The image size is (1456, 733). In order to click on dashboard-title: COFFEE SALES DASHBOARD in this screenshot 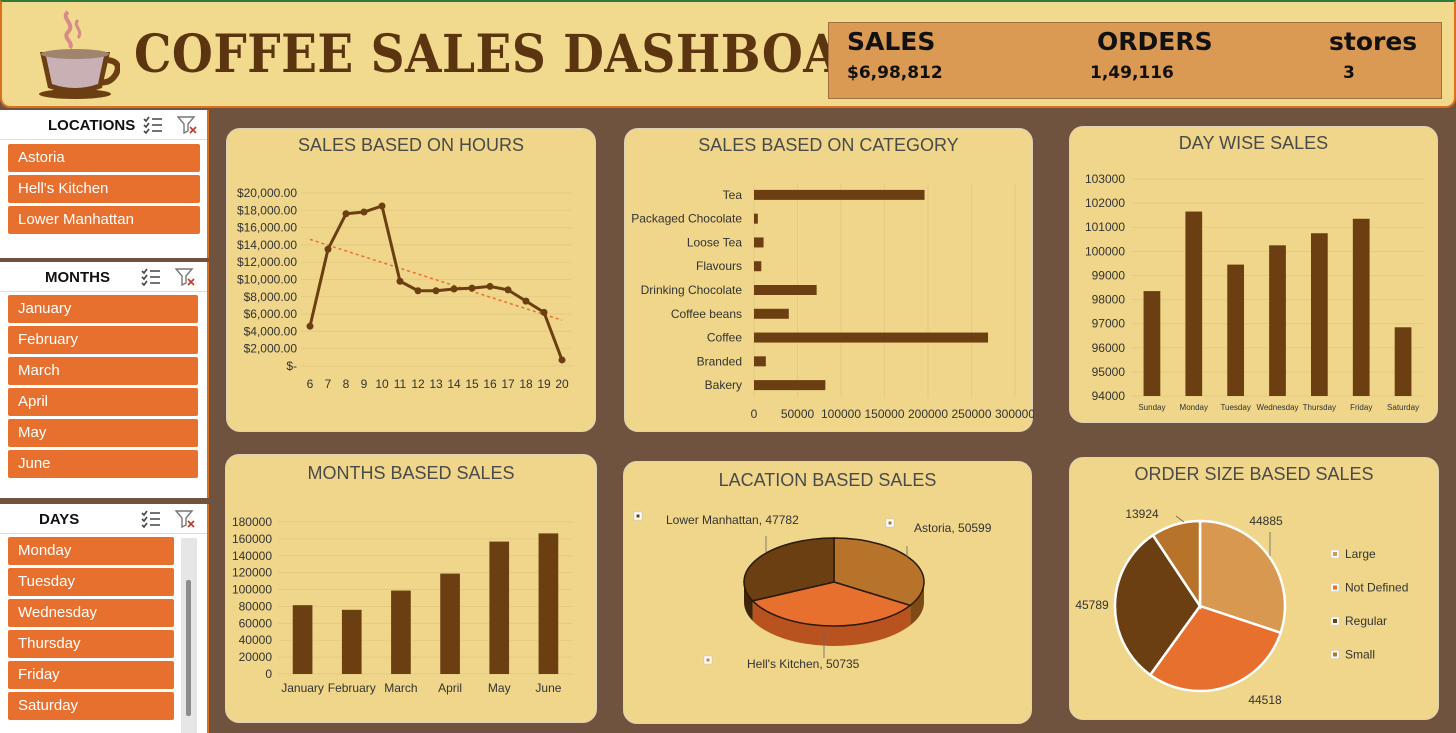, I will do `click(528, 55)`.